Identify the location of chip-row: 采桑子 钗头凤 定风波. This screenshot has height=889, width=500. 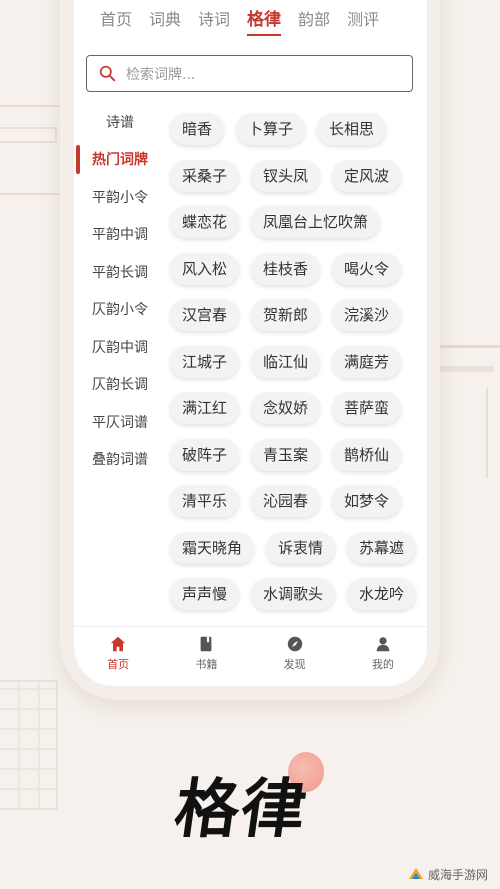
(298, 175).